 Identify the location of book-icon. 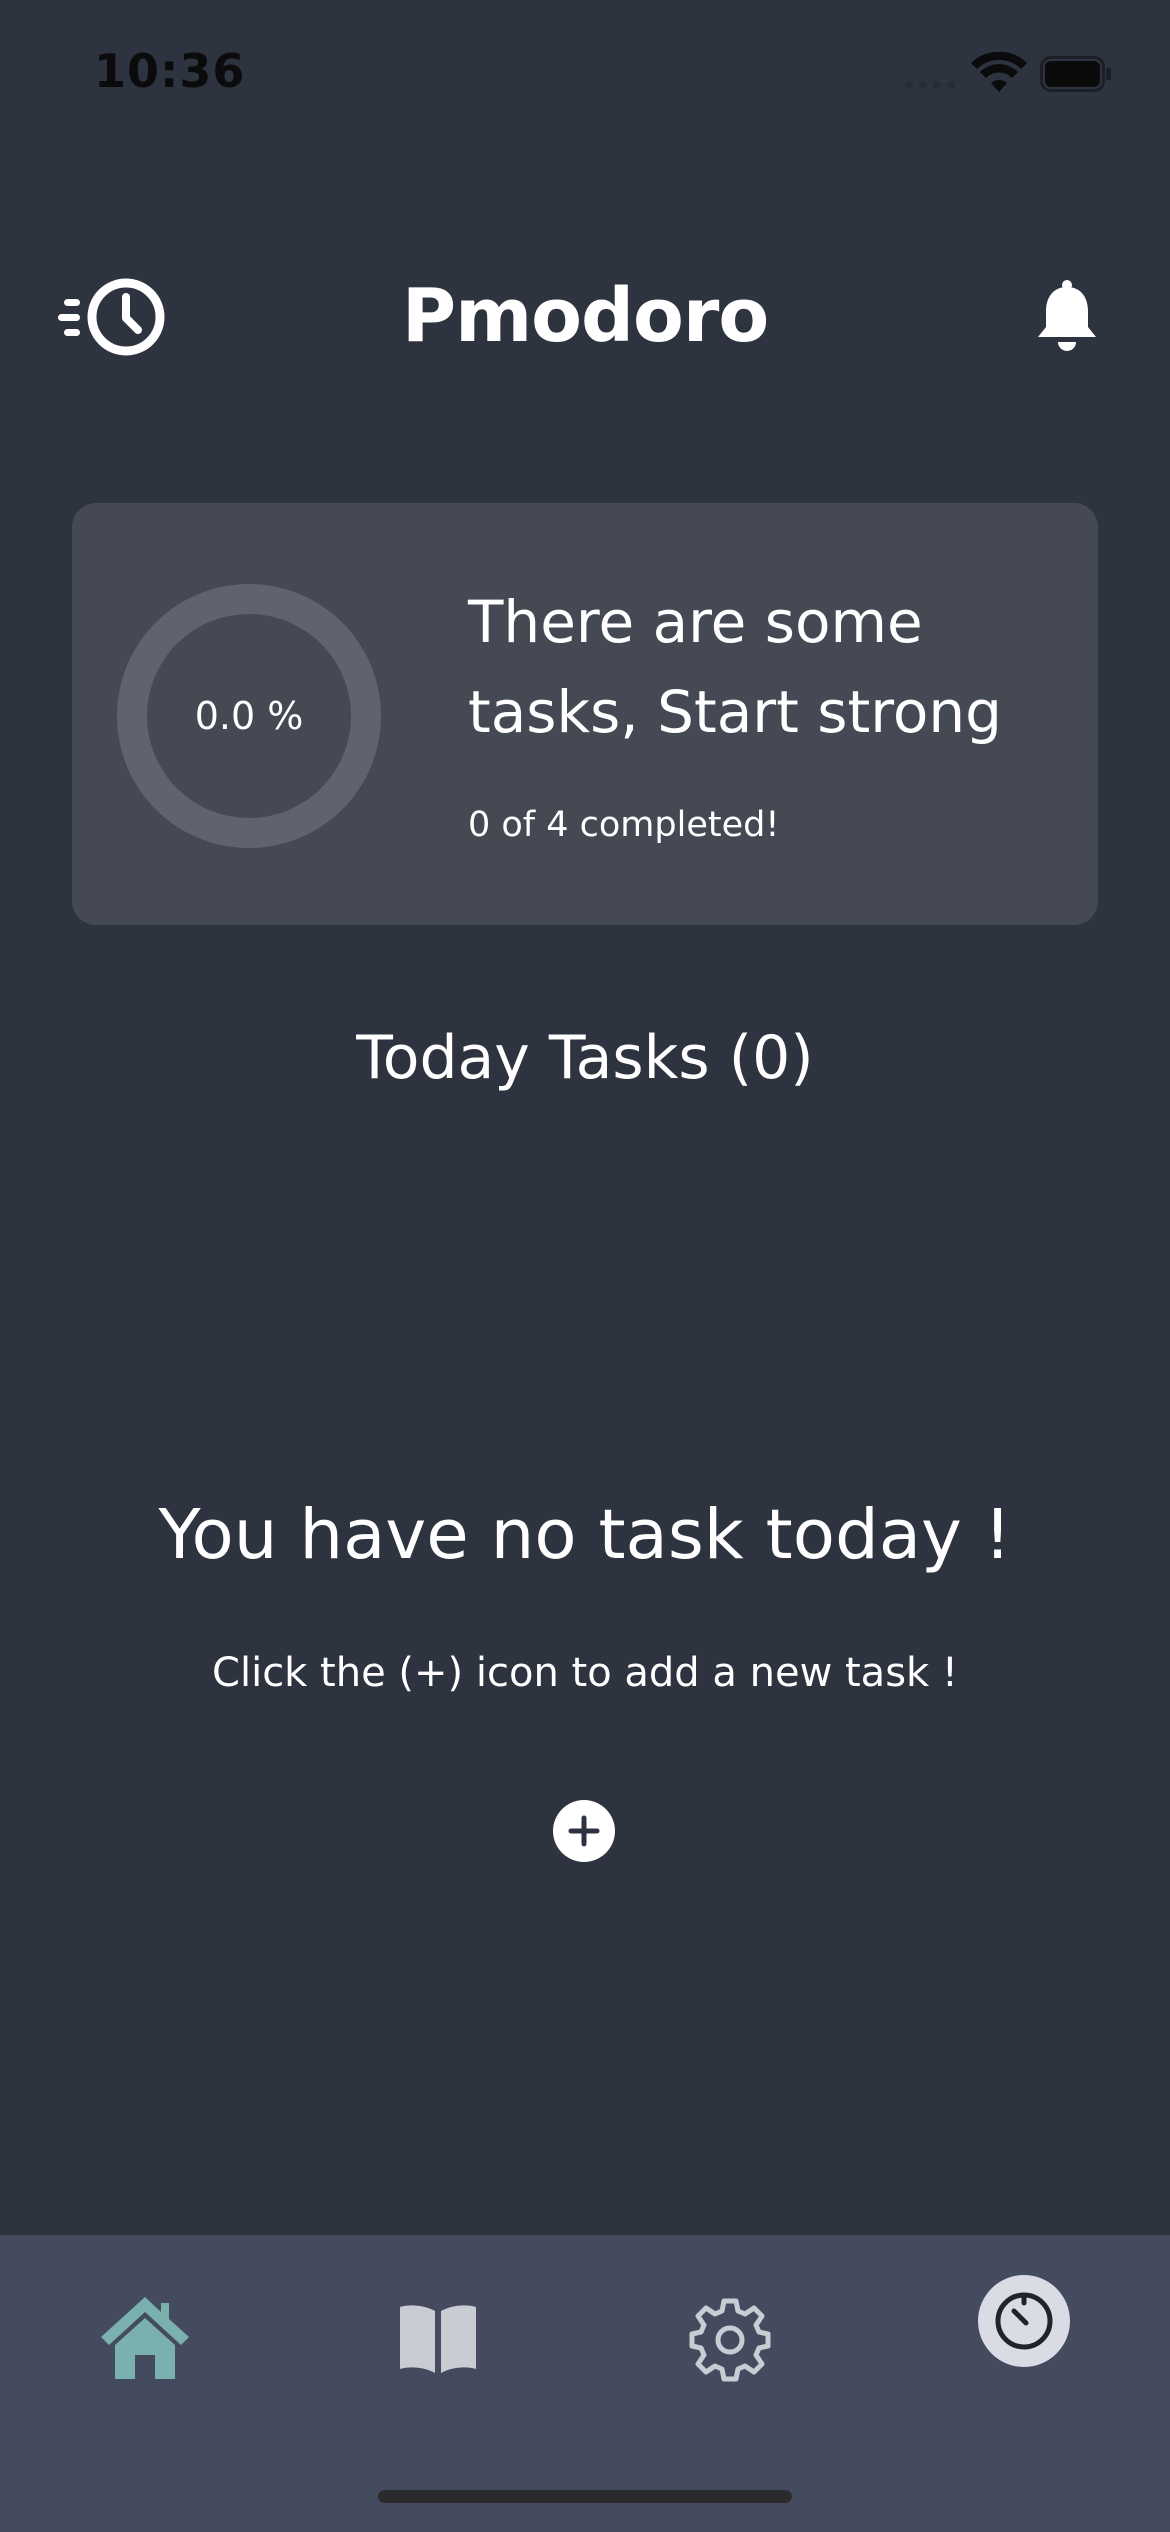
(438, 2339).